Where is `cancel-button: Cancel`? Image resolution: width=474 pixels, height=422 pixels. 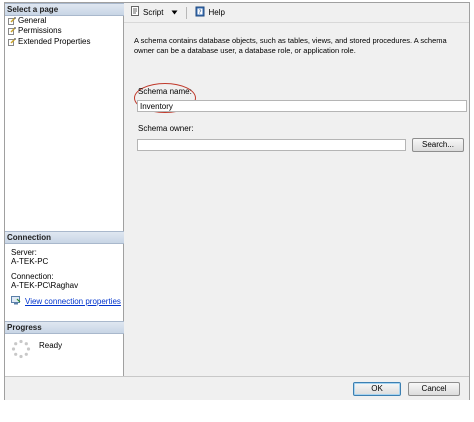 cancel-button: Cancel is located at coordinates (434, 389).